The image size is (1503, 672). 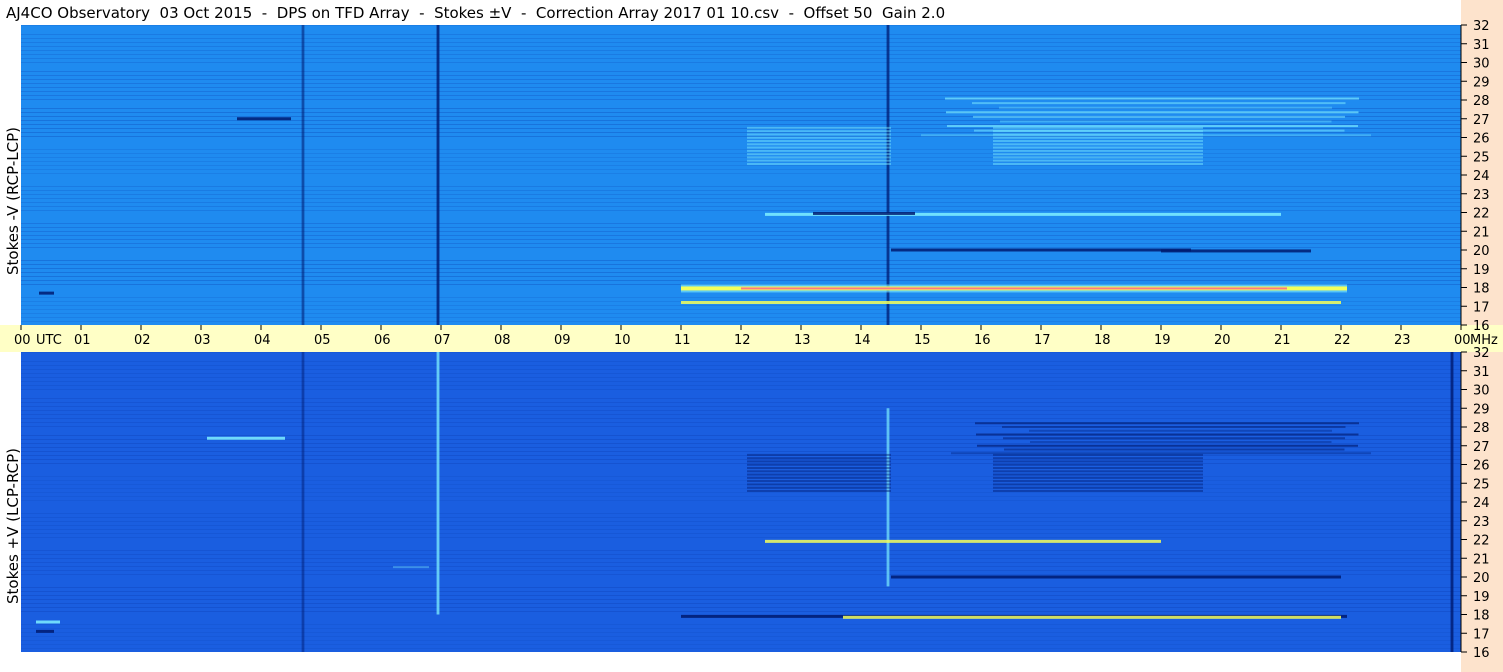 I want to click on top-frequency-axis: 16 17 18 19 20 21 22 23 24 25 26 27 28 29 30 31 32, so click(x=1481, y=167).